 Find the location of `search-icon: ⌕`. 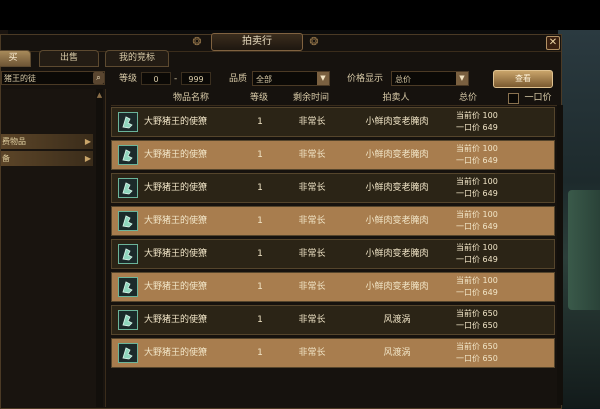

search-icon: ⌕ is located at coordinates (98, 78).